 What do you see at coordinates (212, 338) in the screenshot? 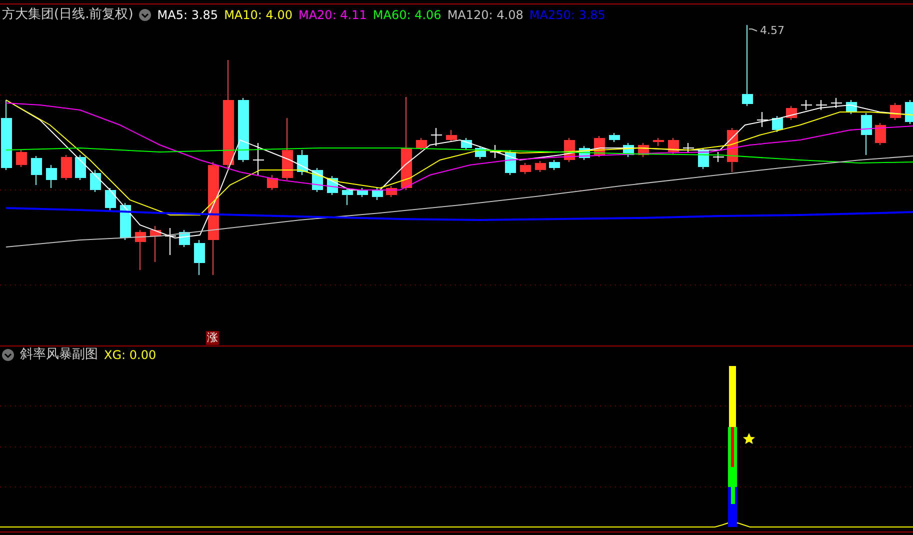
I see `rise-marker: 涨` at bounding box center [212, 338].